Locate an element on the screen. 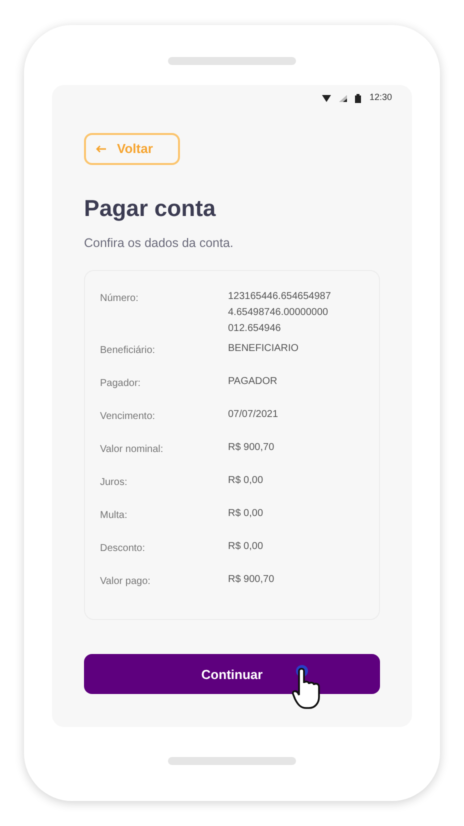  signal-icon is located at coordinates (343, 98).